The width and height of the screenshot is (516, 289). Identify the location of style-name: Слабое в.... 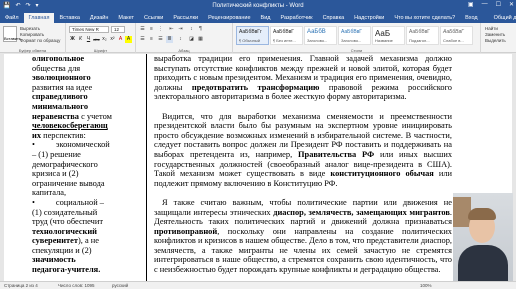
(453, 40).